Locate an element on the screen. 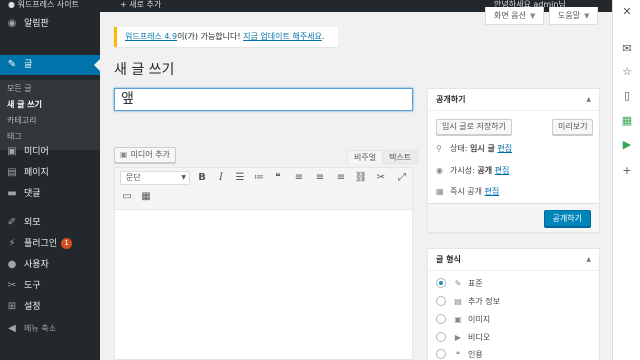 The width and height of the screenshot is (640, 360). align-left-icon: ≡ is located at coordinates (299, 178).